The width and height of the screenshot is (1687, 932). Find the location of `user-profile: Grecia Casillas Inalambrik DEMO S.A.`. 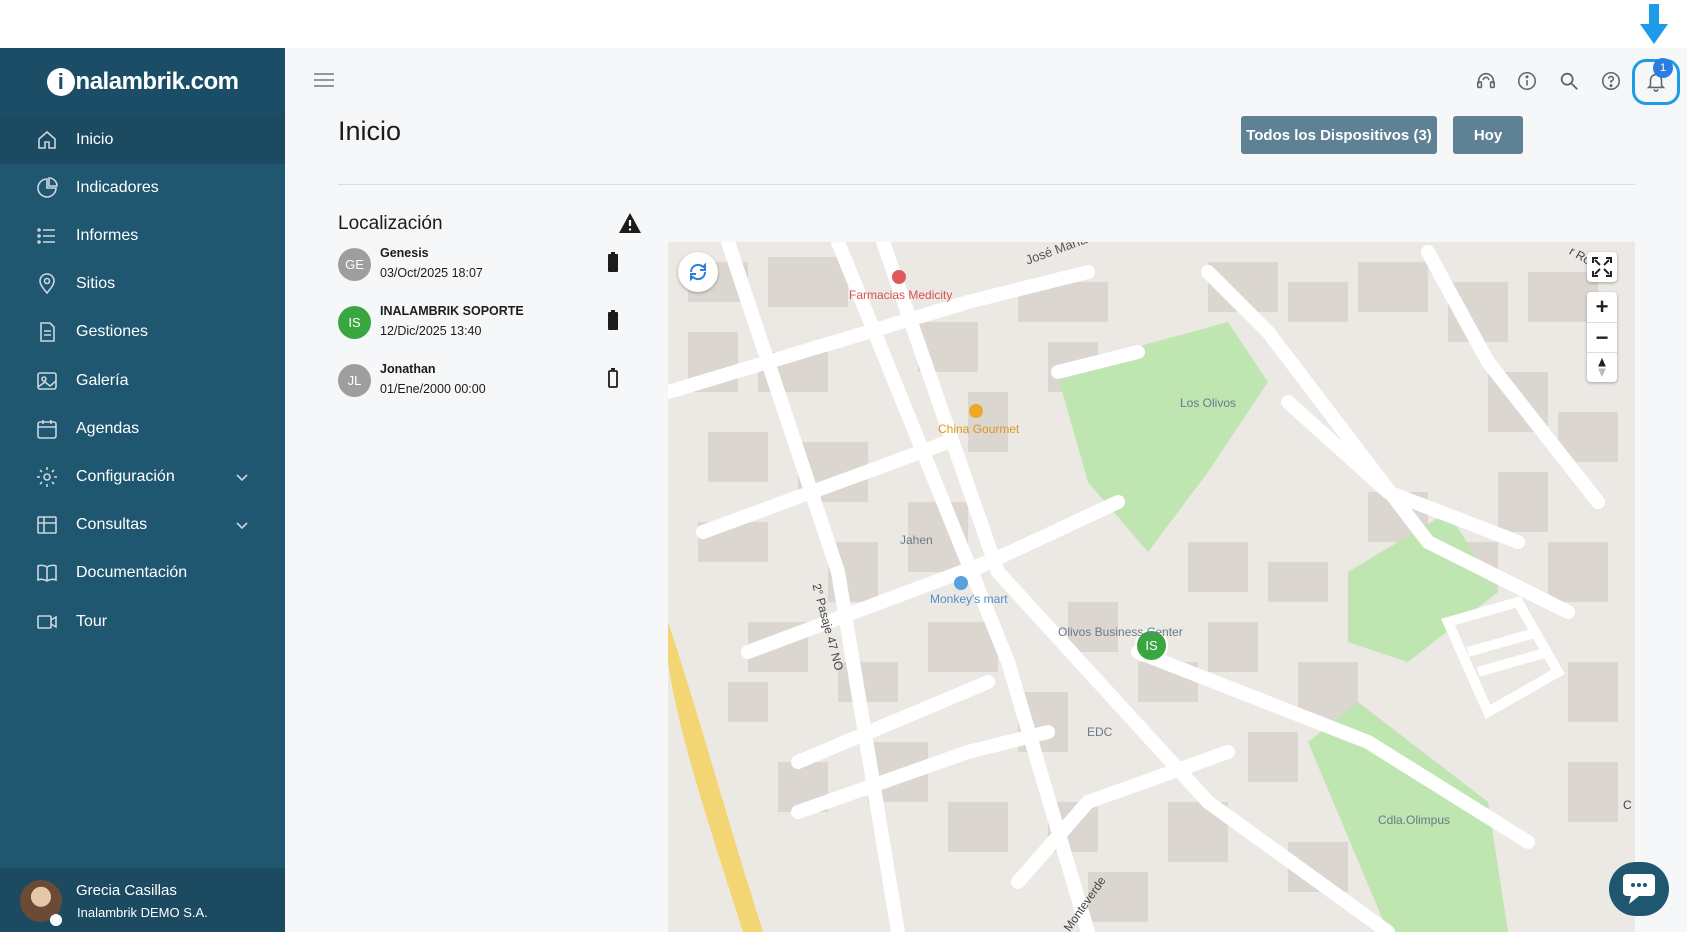

user-profile: Grecia Casillas Inalambrik DEMO S.A. is located at coordinates (142, 900).